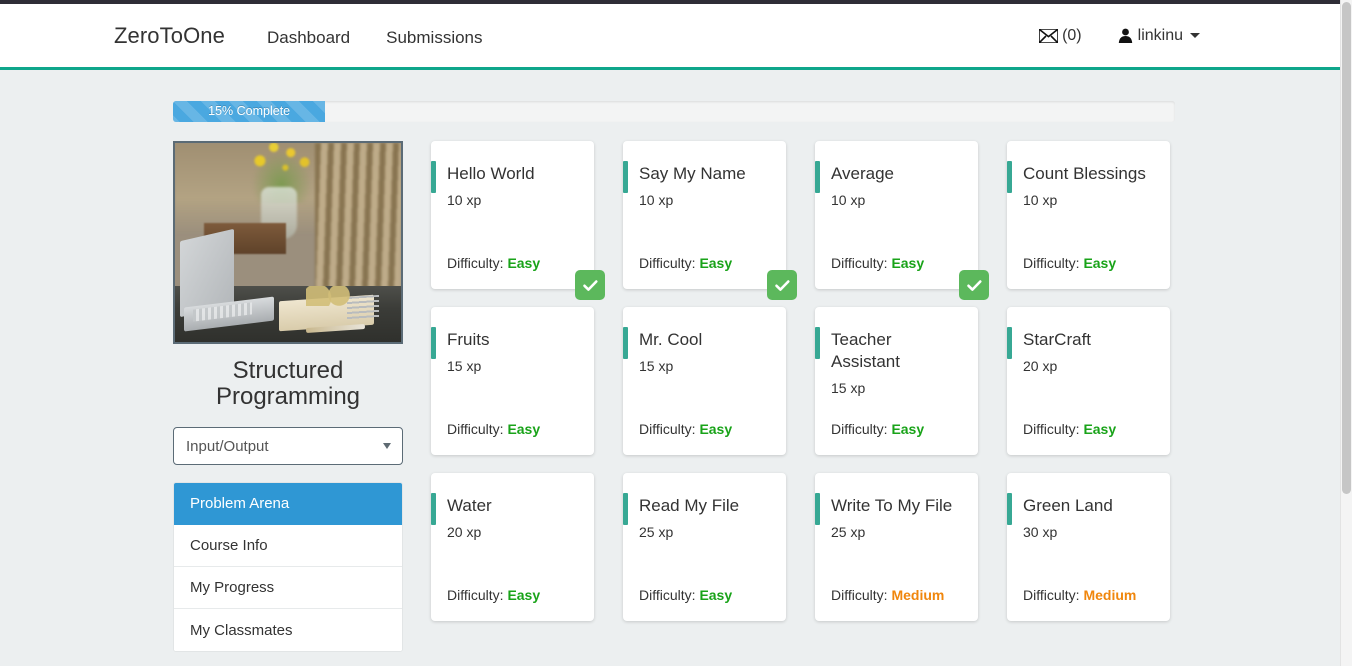 The image size is (1352, 666). I want to click on problem-card: Say My Name 10 xp Difficulty: Easy, so click(710, 220).